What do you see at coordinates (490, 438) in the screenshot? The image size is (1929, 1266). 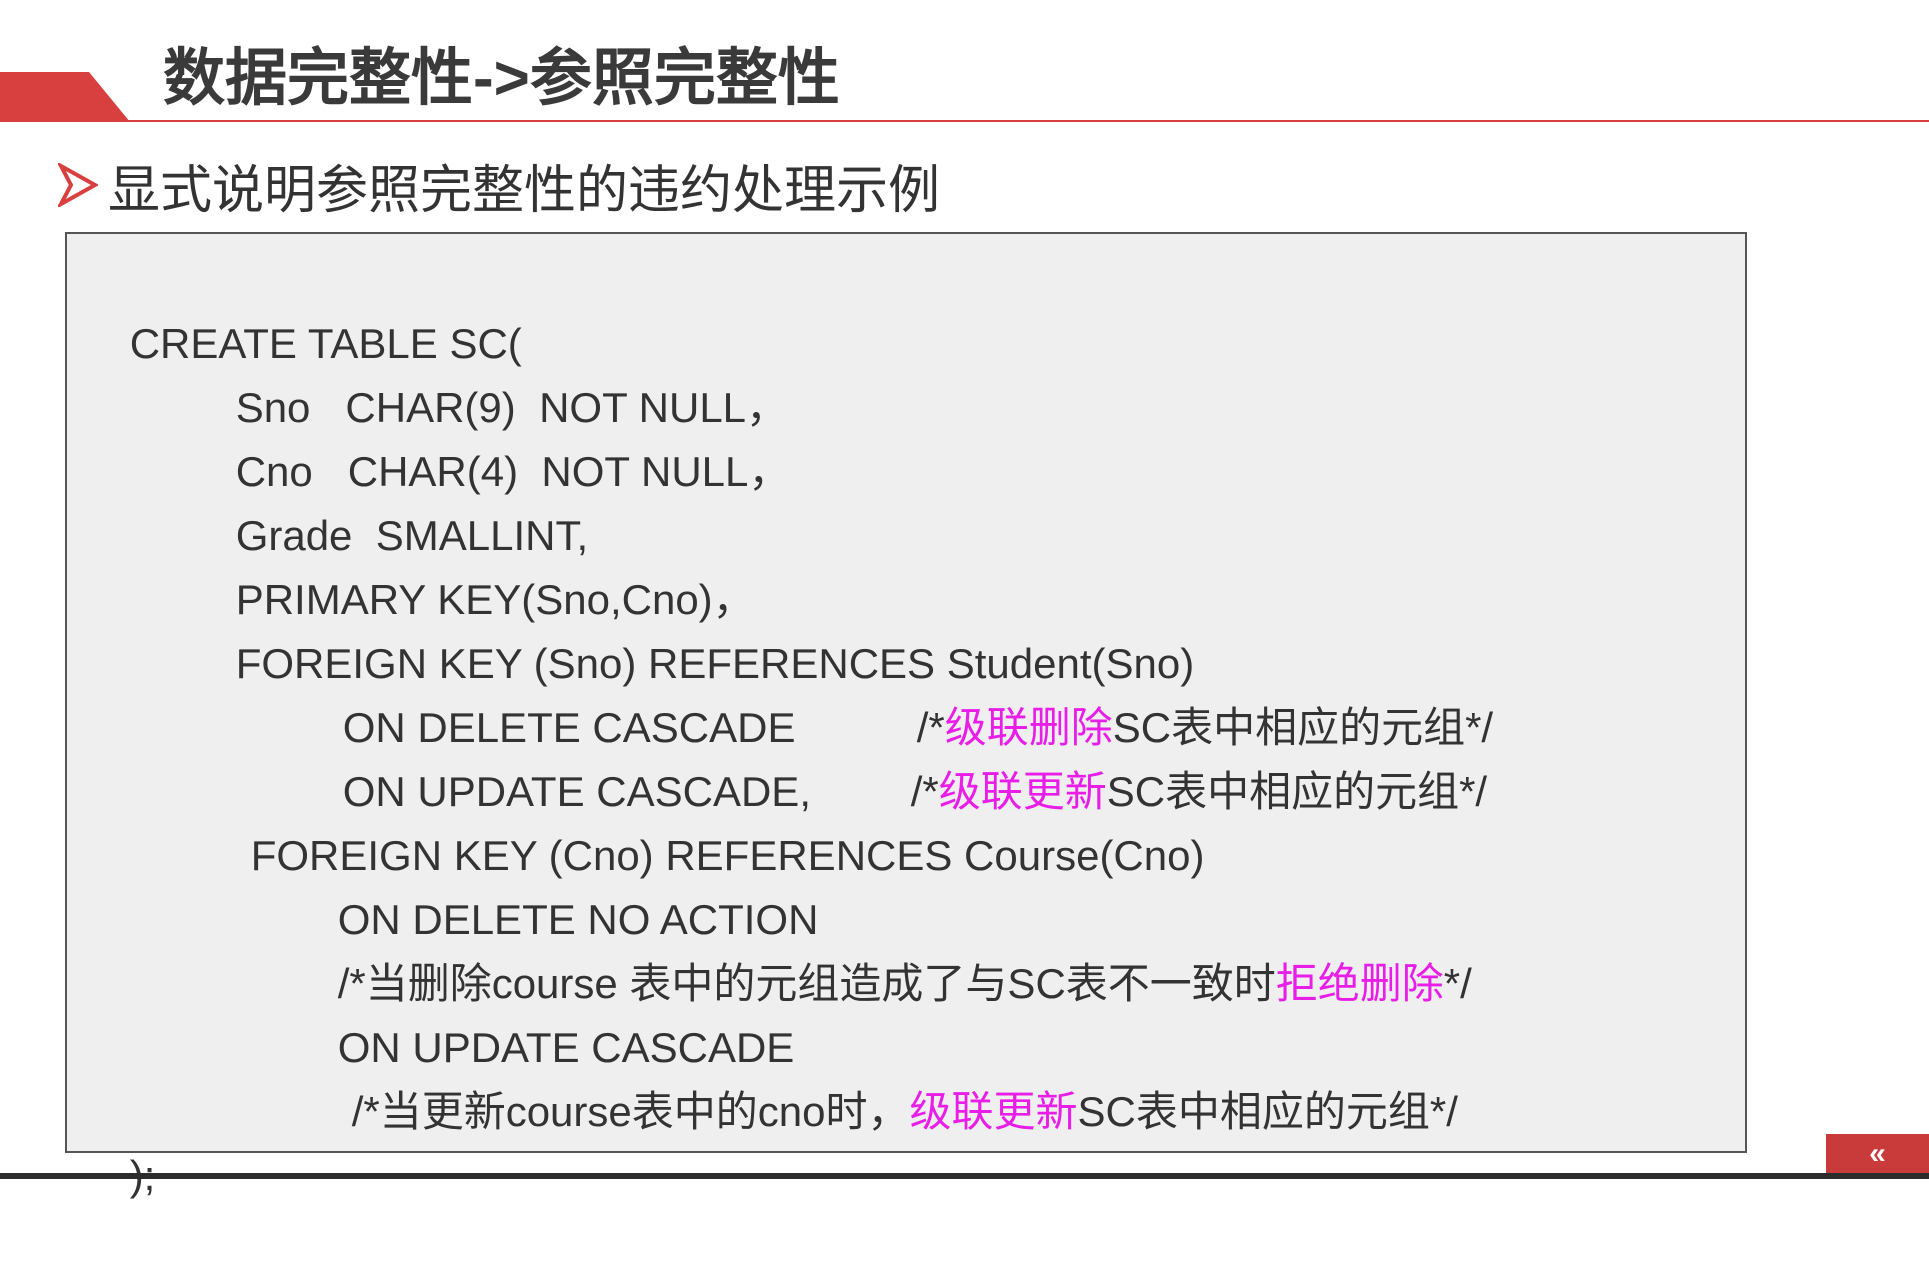 I see `code-line-cno-column: Cno CHAR(4) NOT NULL，` at bounding box center [490, 438].